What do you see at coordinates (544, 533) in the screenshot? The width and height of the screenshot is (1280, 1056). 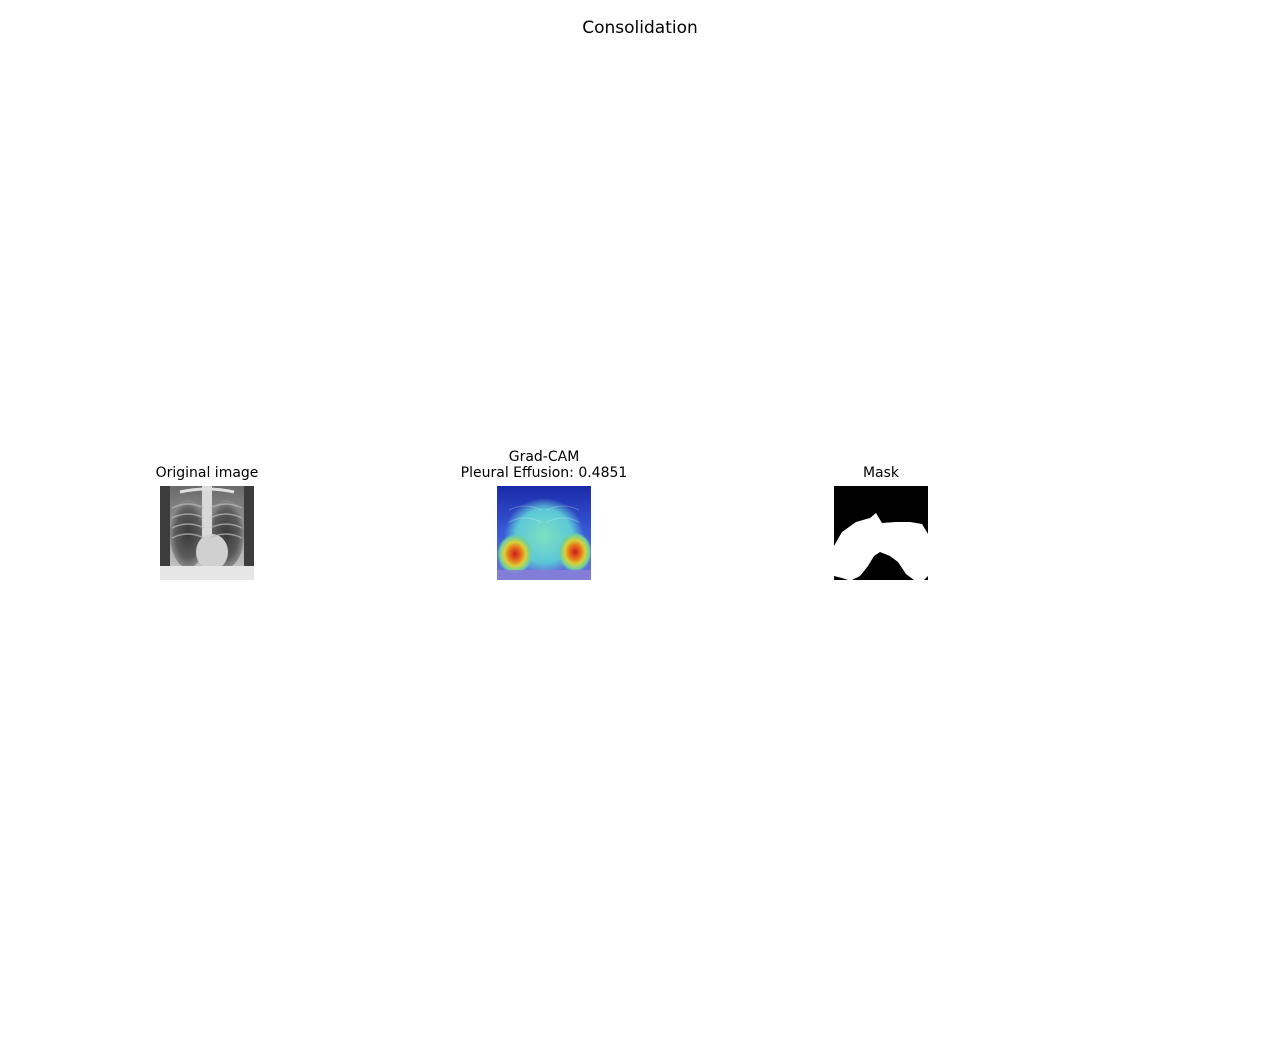 I see `grad-cam-heatmap-image` at bounding box center [544, 533].